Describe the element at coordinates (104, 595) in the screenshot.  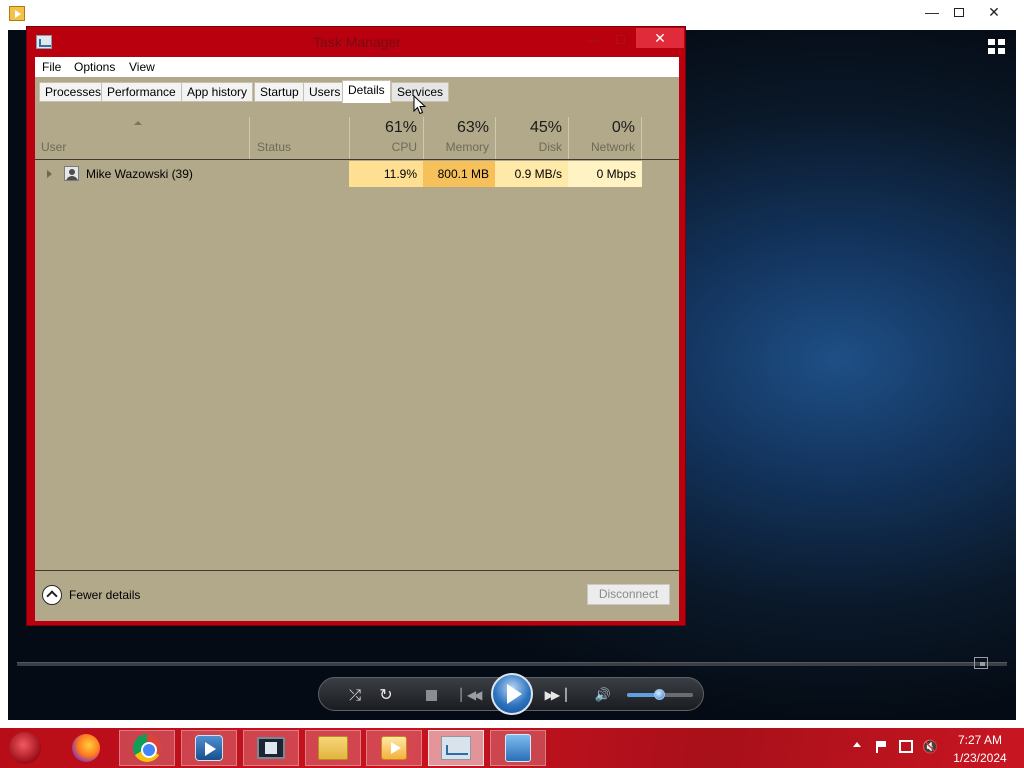
I see `fewer-details-link: Fewer details` at that location.